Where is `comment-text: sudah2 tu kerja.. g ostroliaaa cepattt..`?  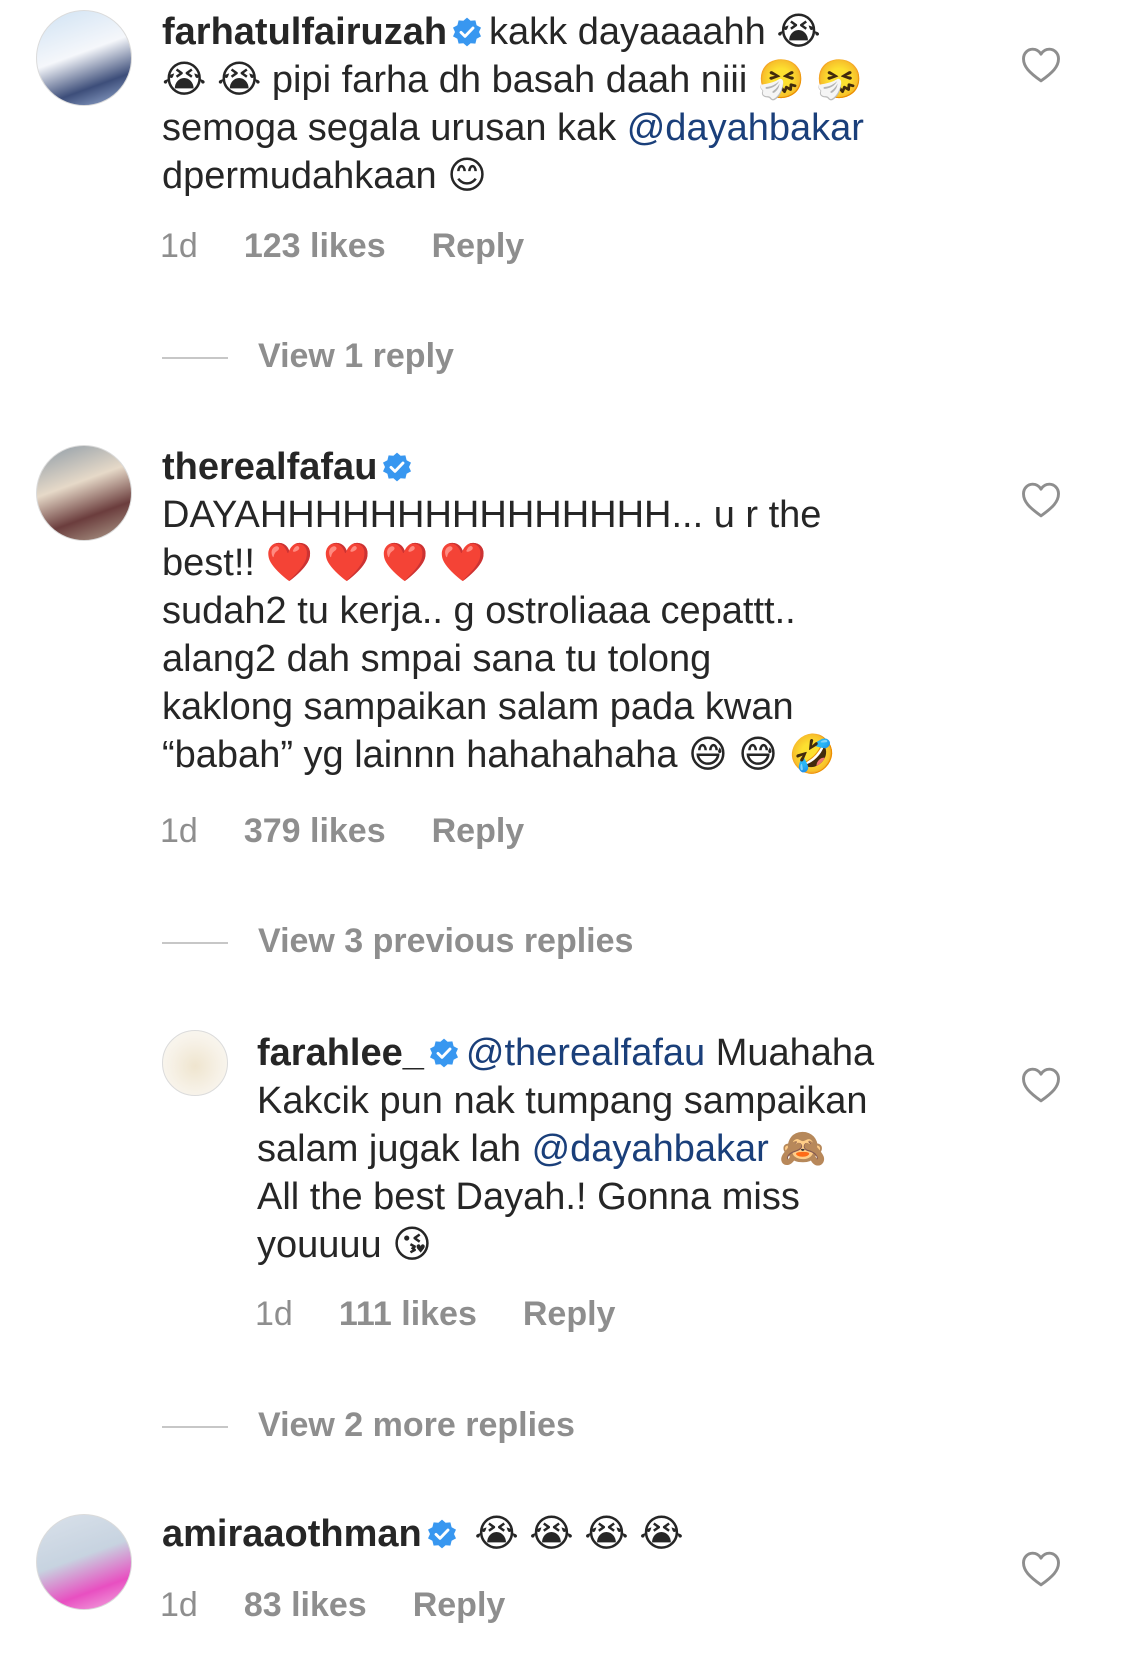 comment-text: sudah2 tu kerja.. g ostroliaaa cepattt.. is located at coordinates (479, 611).